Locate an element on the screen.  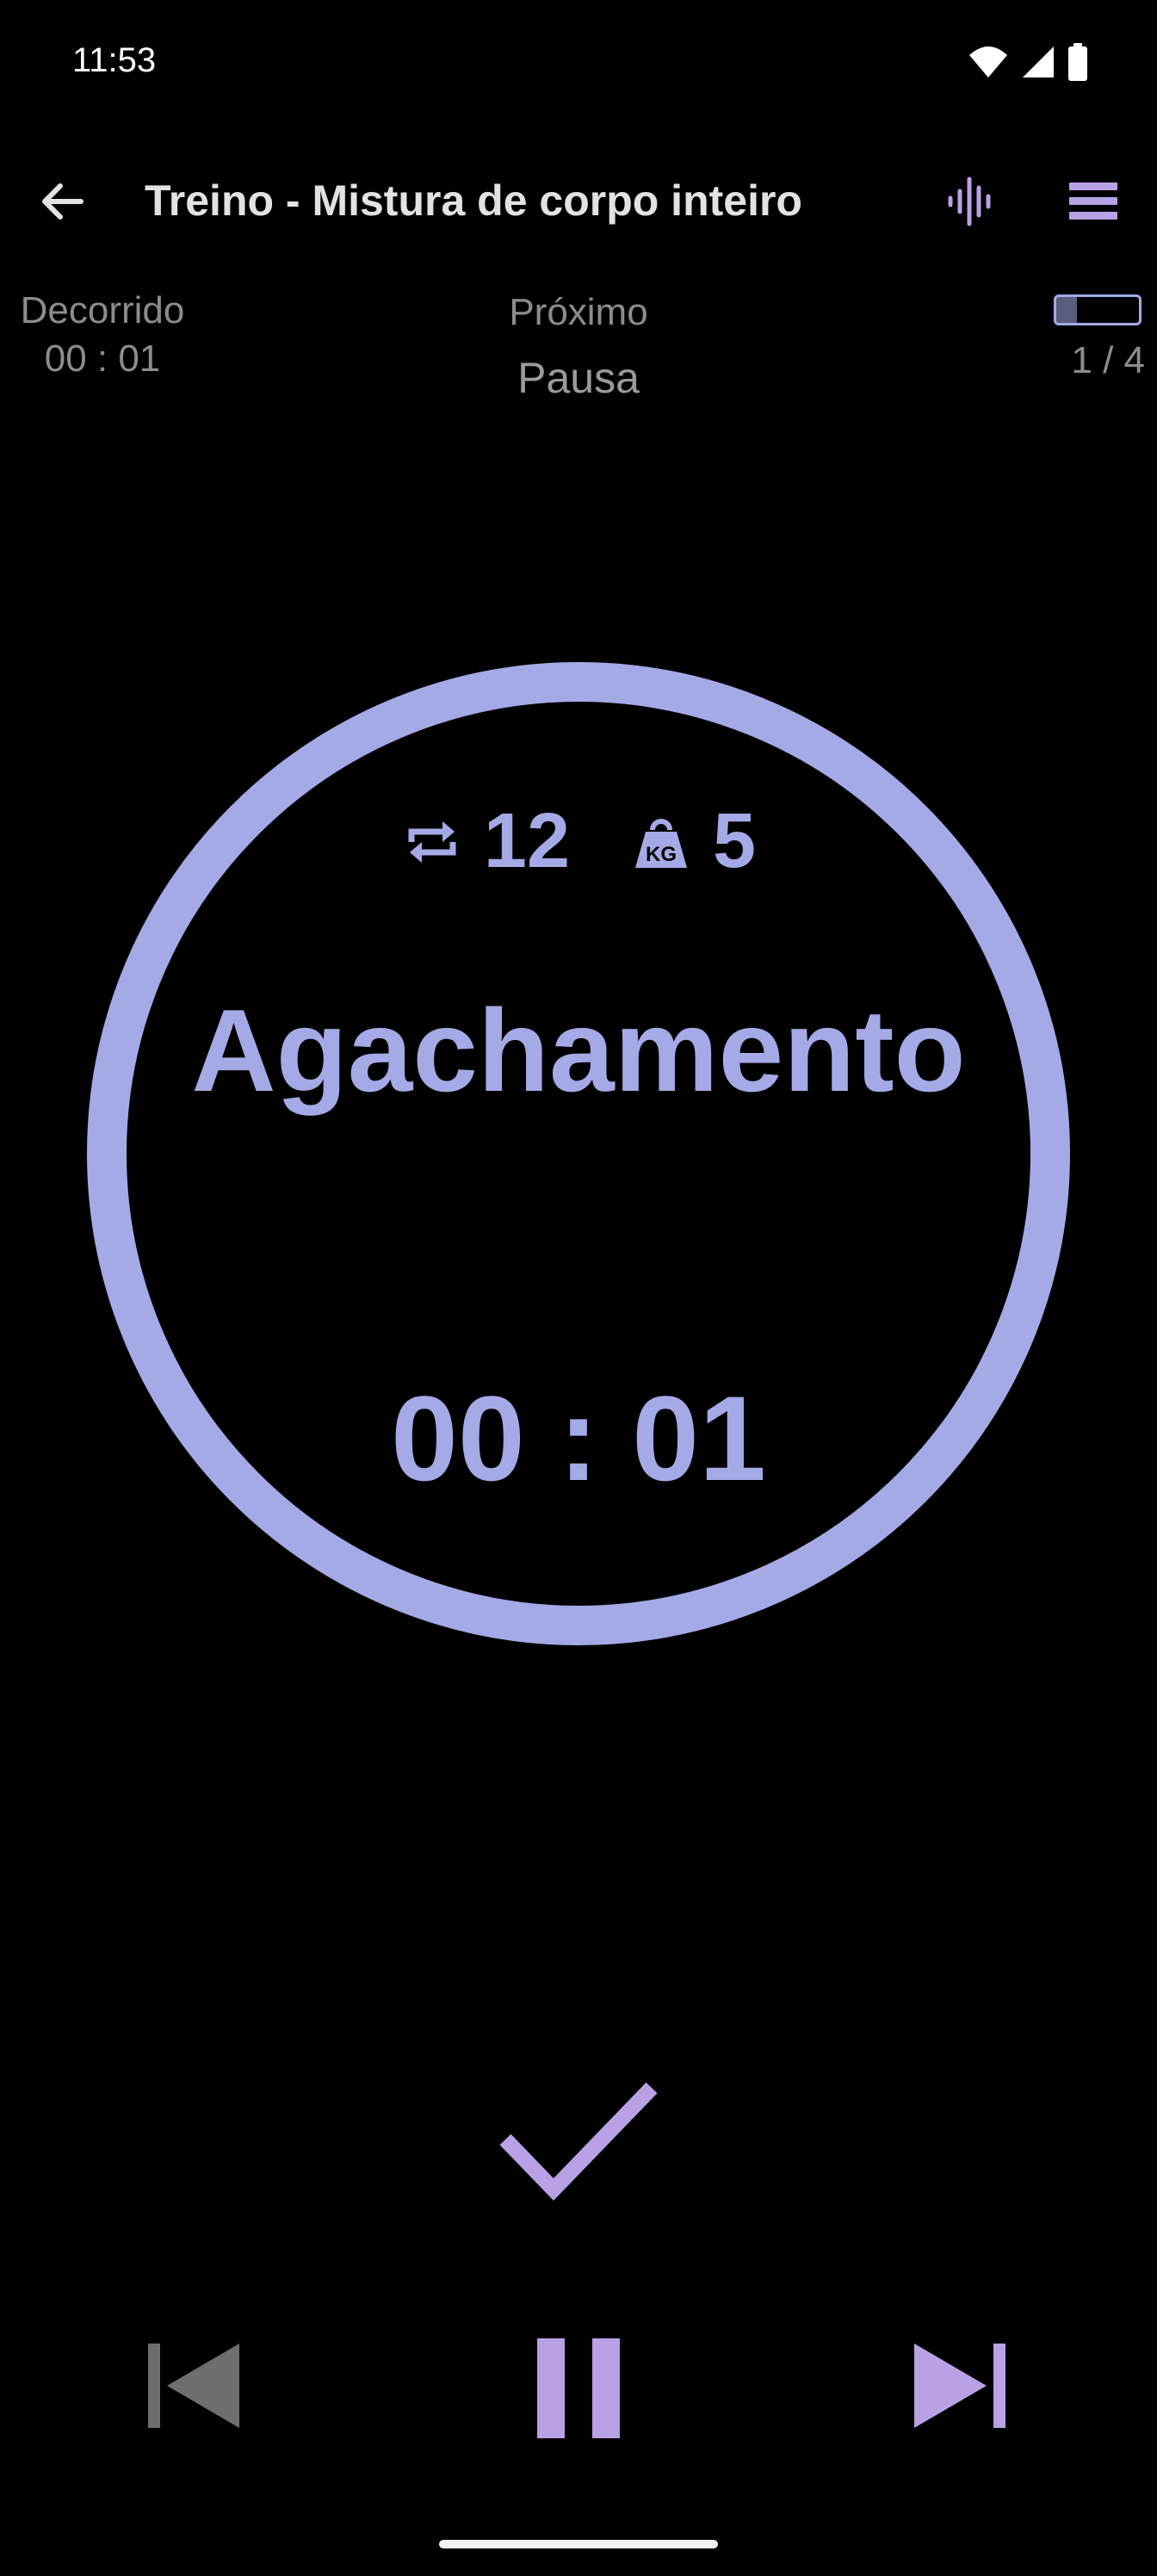
workout-progress-fill is located at coordinates (1067, 310).